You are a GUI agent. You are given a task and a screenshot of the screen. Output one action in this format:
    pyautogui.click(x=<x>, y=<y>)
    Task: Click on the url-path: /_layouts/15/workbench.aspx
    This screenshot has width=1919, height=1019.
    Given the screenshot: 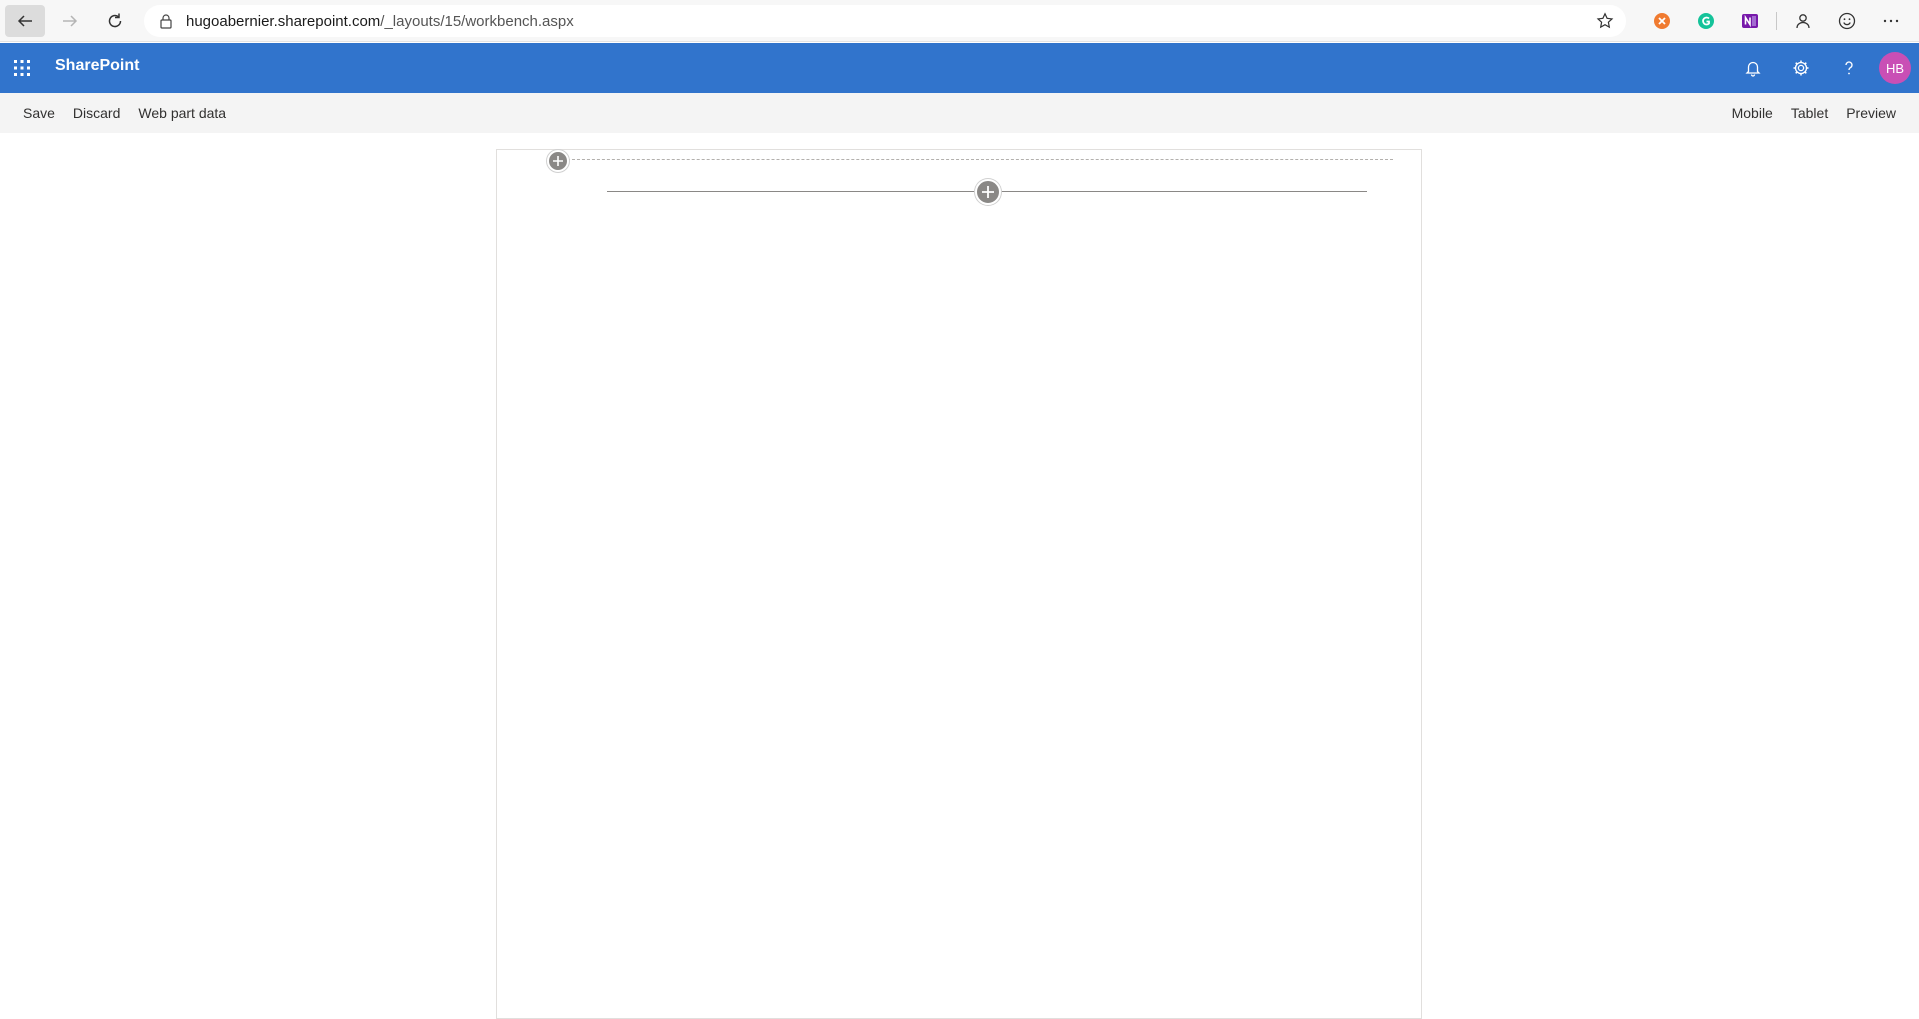 What is the action you would take?
    pyautogui.click(x=477, y=21)
    